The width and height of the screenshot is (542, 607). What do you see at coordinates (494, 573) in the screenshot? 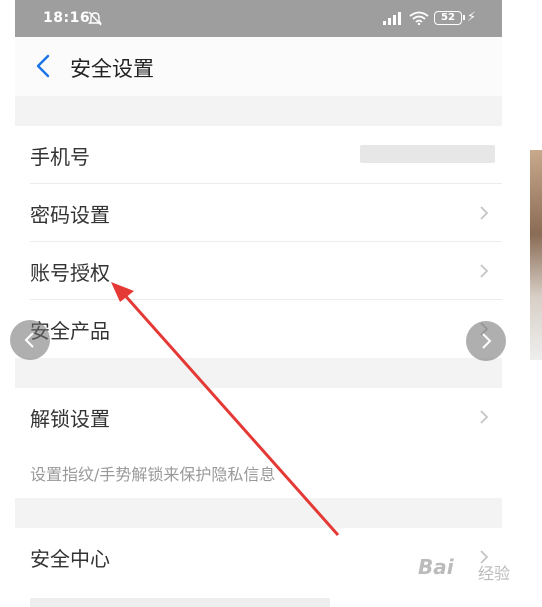
I see `baidu-watermark-cn: 经验` at bounding box center [494, 573].